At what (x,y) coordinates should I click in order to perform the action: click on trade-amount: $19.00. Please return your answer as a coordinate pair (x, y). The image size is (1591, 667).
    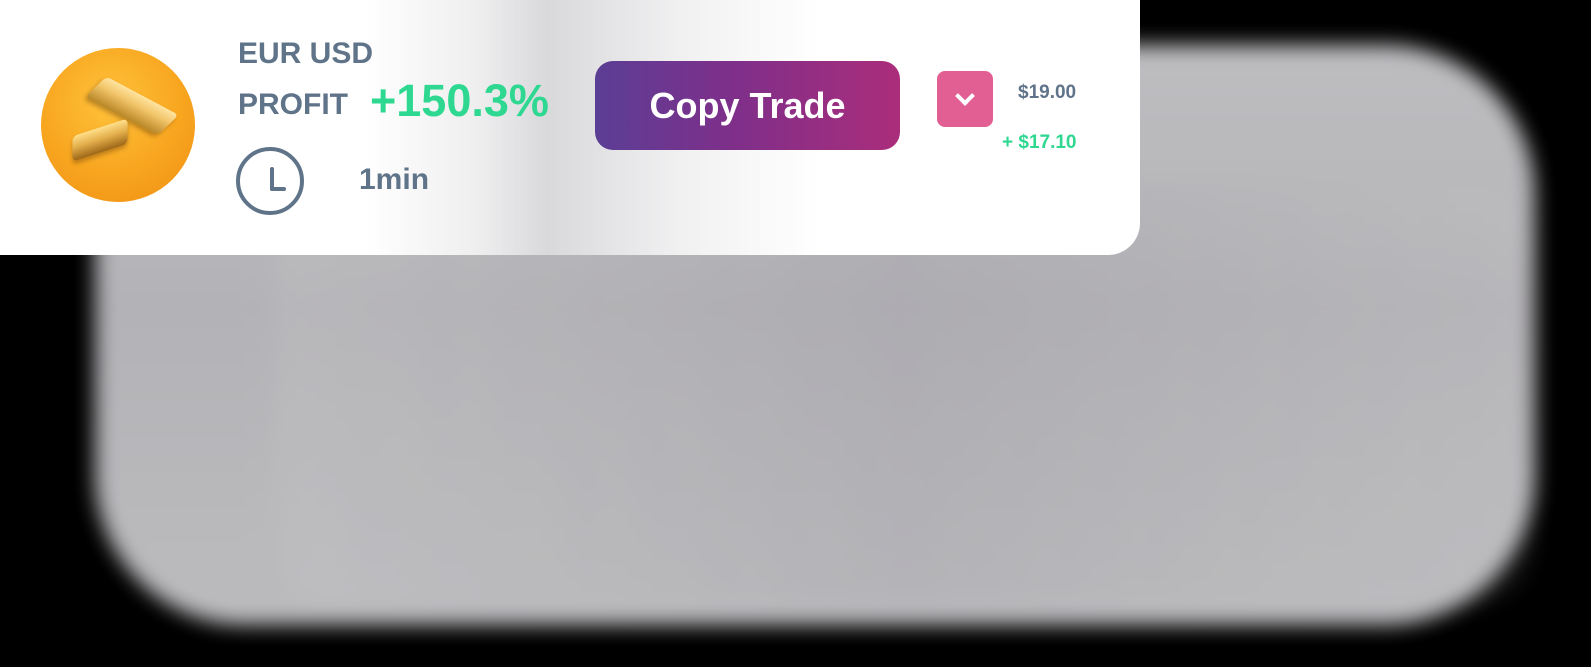
    Looking at the image, I should click on (1047, 92).